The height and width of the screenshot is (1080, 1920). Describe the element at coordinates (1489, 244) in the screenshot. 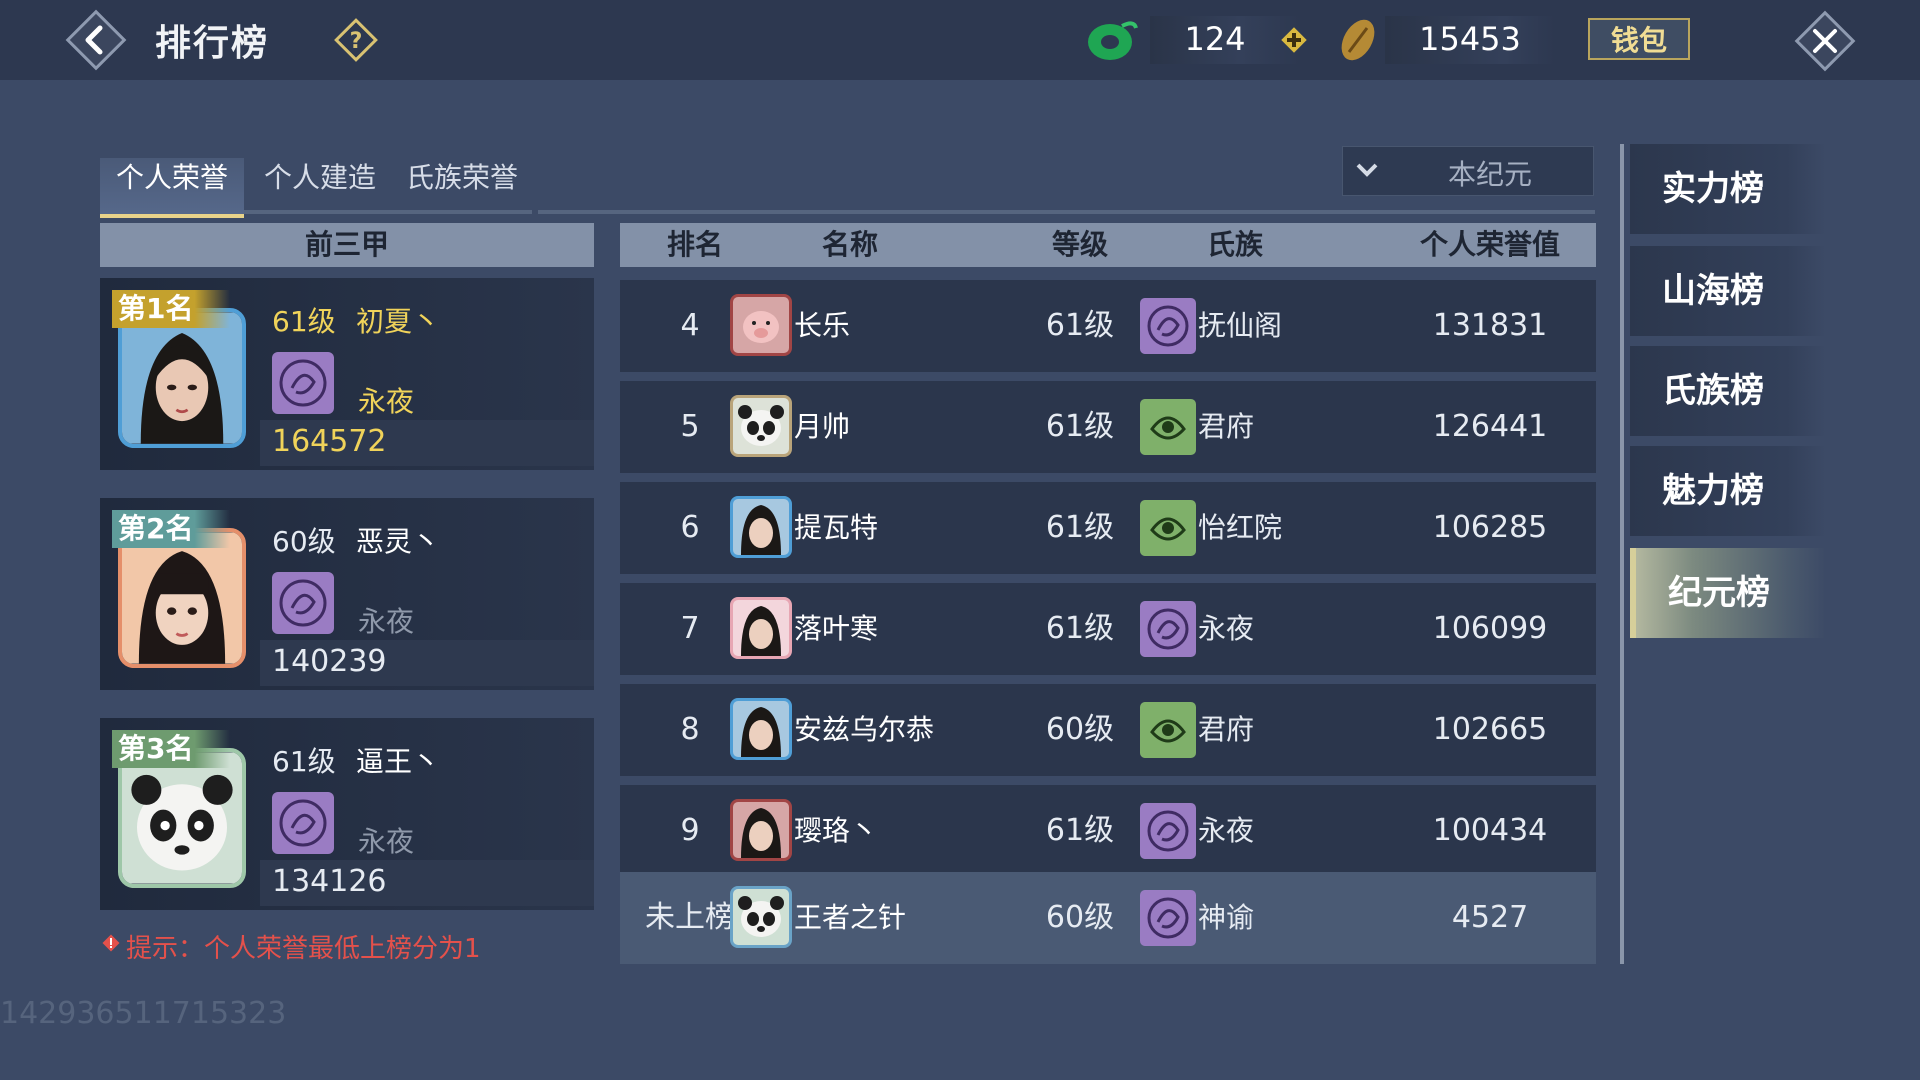

I see `col-score: 个人荣誉值` at that location.